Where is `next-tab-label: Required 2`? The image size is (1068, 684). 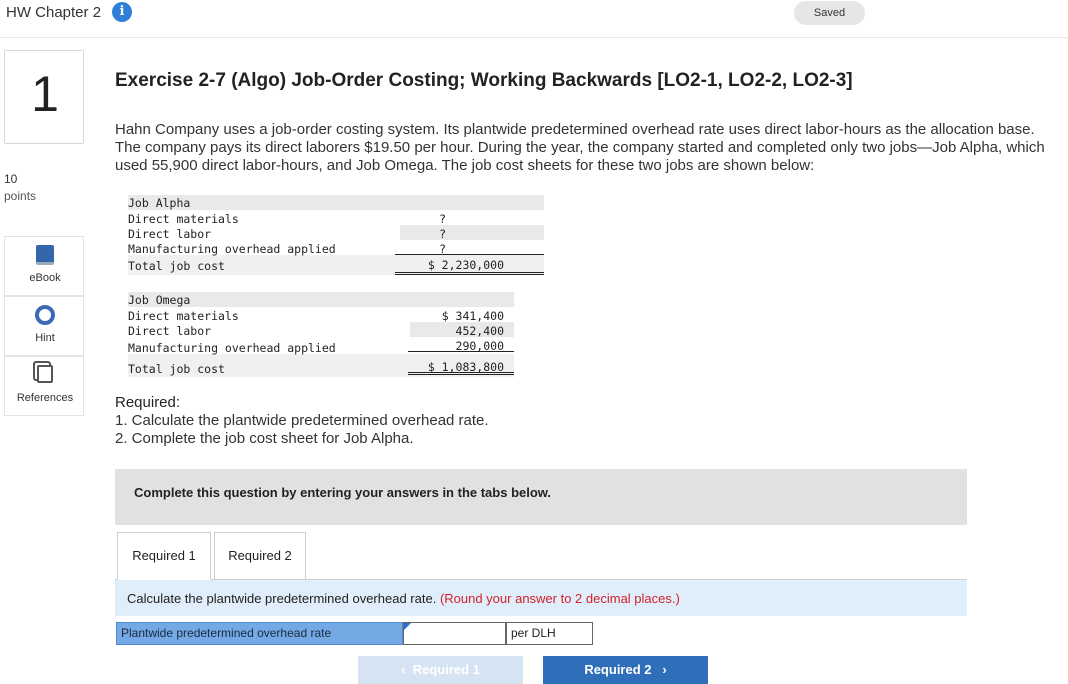
next-tab-label: Required 2 is located at coordinates (618, 669).